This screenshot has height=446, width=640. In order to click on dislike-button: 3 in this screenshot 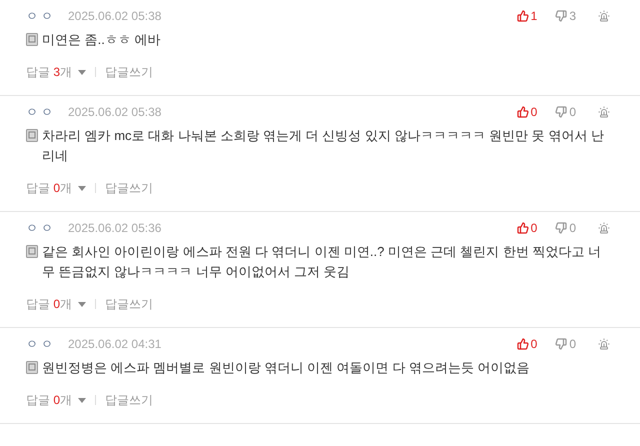, I will do `click(565, 16)`.